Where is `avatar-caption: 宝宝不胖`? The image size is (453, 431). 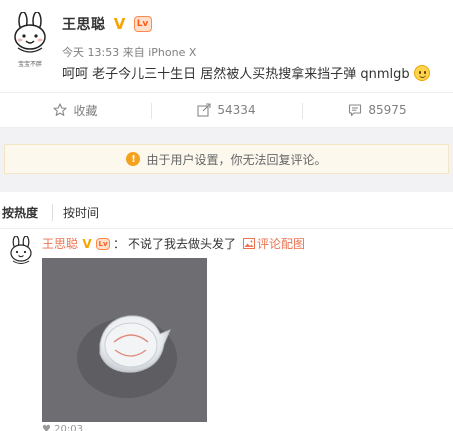 avatar-caption: 宝宝不胖 is located at coordinates (29, 64).